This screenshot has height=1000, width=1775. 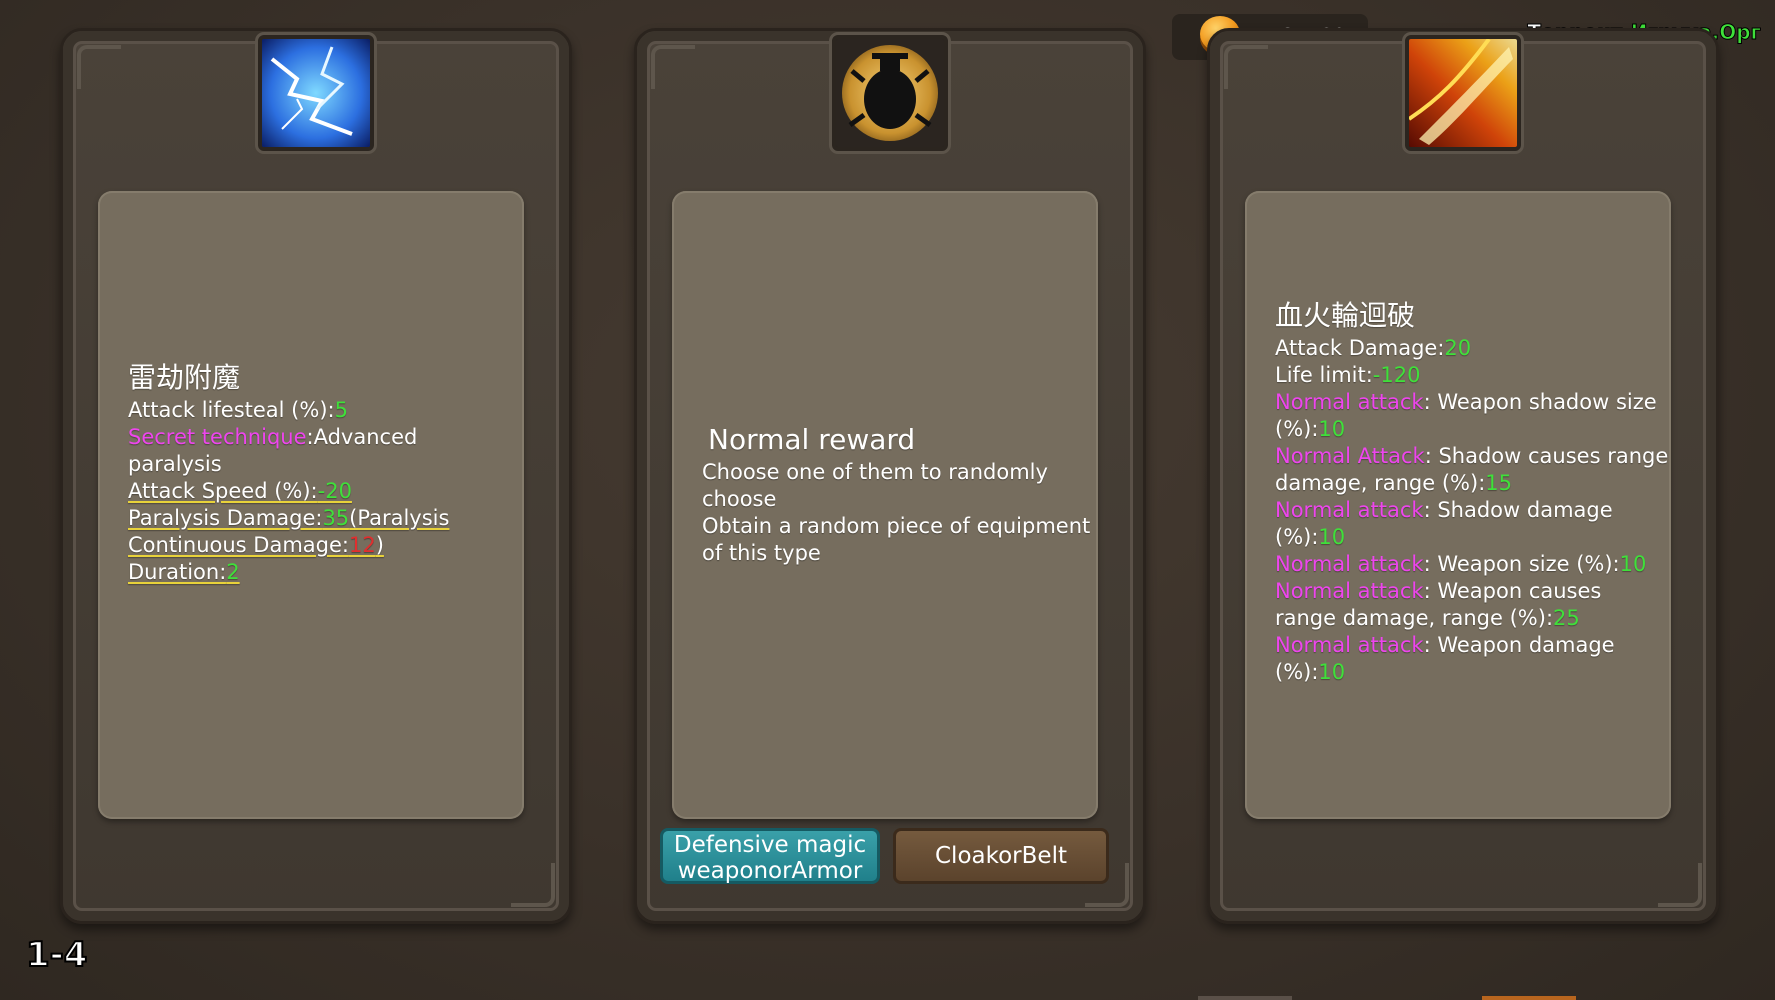 What do you see at coordinates (1345, 315) in the screenshot?
I see `card-title: 血火輪迴破` at bounding box center [1345, 315].